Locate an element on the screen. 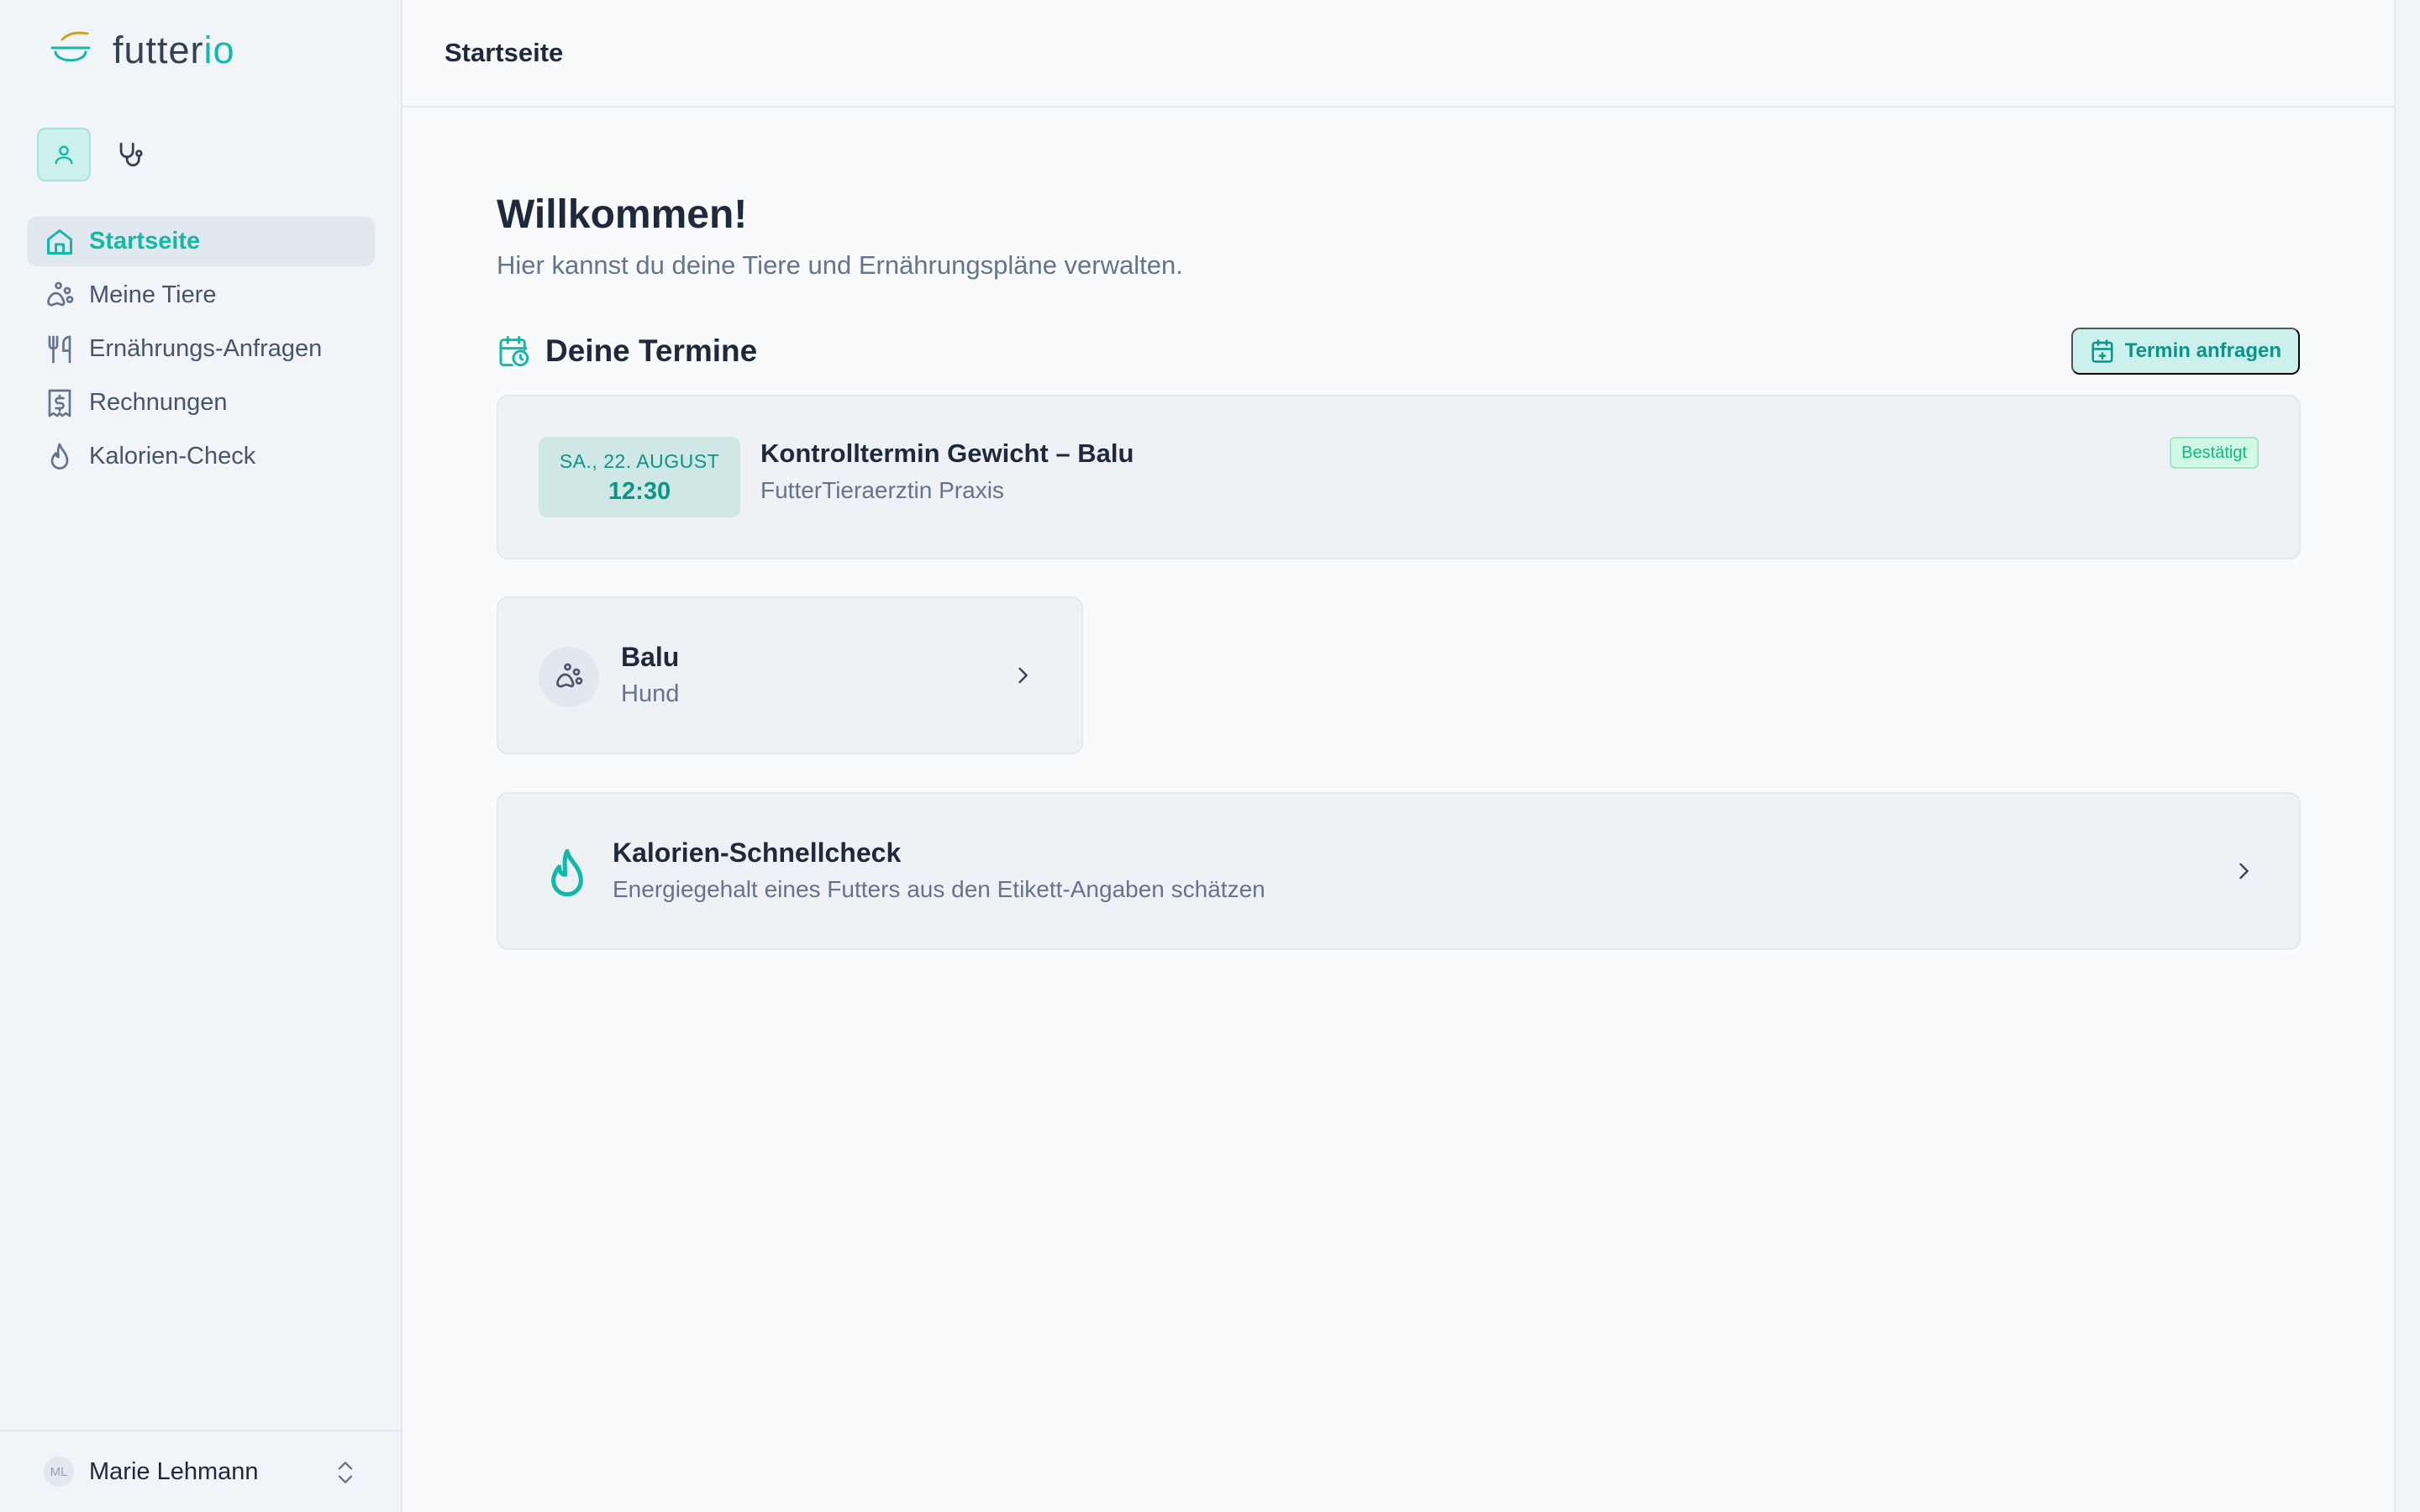 This screenshot has height=1512, width=2420. sidebar-item-kalorien-check: Kalorien-Check is located at coordinates (201, 456).